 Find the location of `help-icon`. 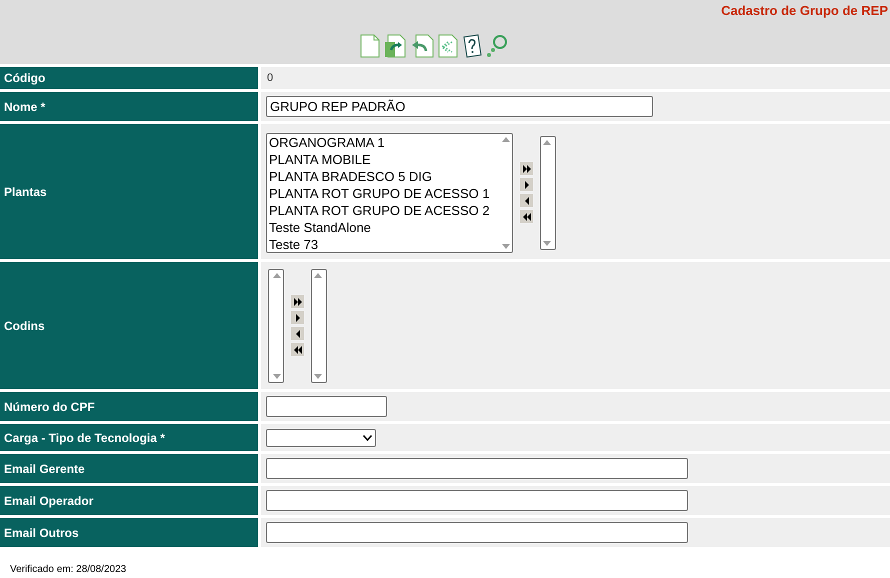

help-icon is located at coordinates (472, 46).